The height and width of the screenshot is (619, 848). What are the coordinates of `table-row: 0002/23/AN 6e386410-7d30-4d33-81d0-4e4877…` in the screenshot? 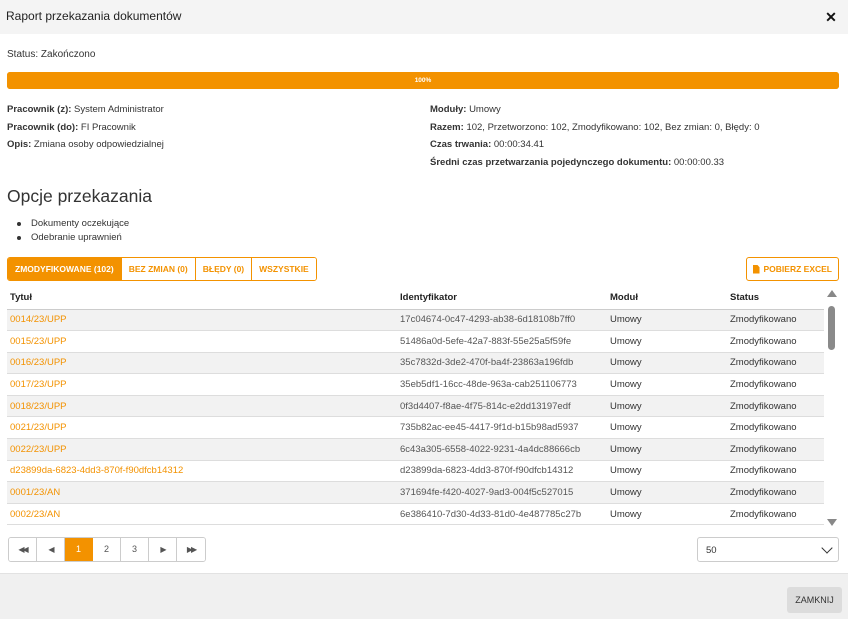 It's located at (415, 514).